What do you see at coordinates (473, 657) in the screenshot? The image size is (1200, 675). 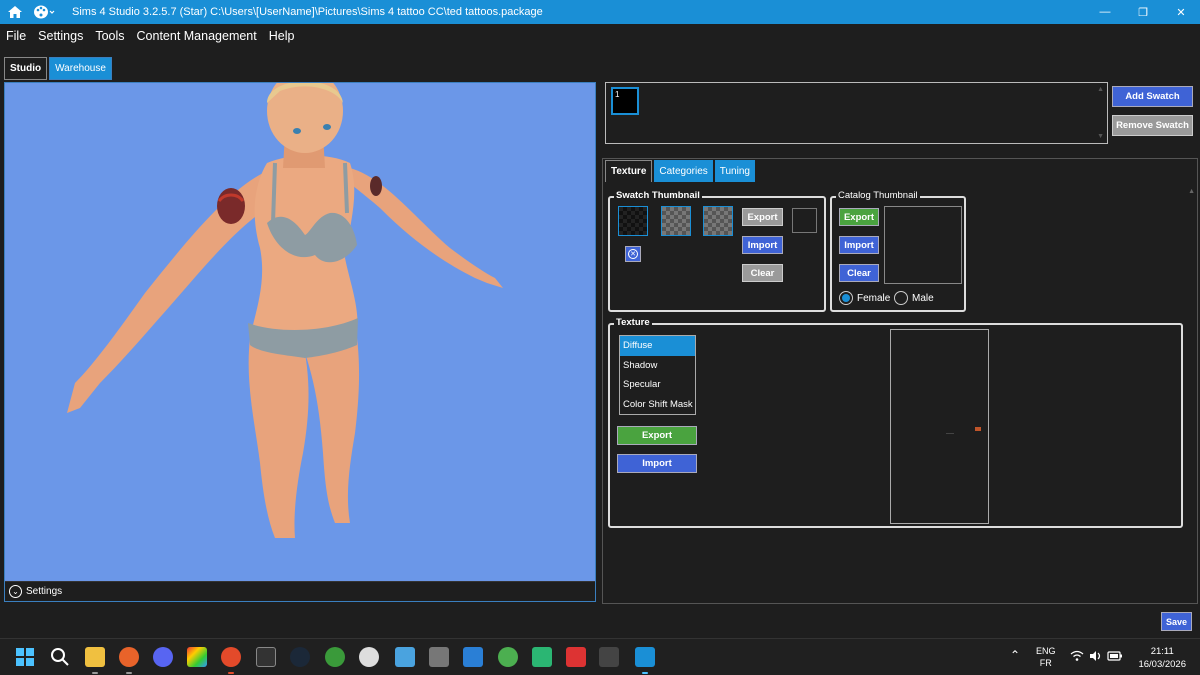 I see `store-icon` at bounding box center [473, 657].